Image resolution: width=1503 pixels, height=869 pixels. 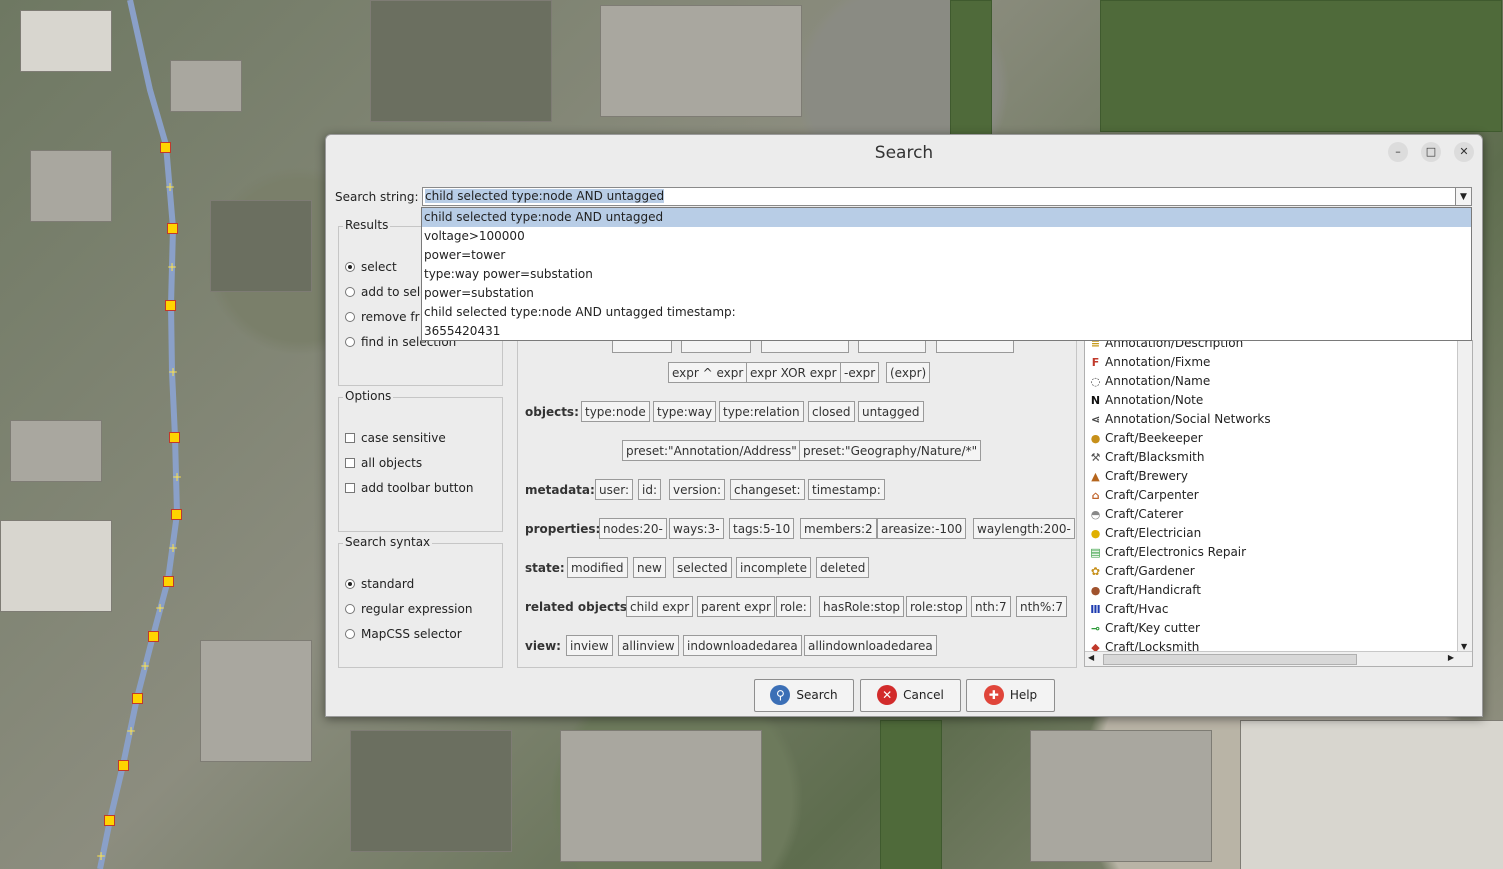 What do you see at coordinates (386, 292) in the screenshot?
I see `radio-add-to-selection: add to sele` at bounding box center [386, 292].